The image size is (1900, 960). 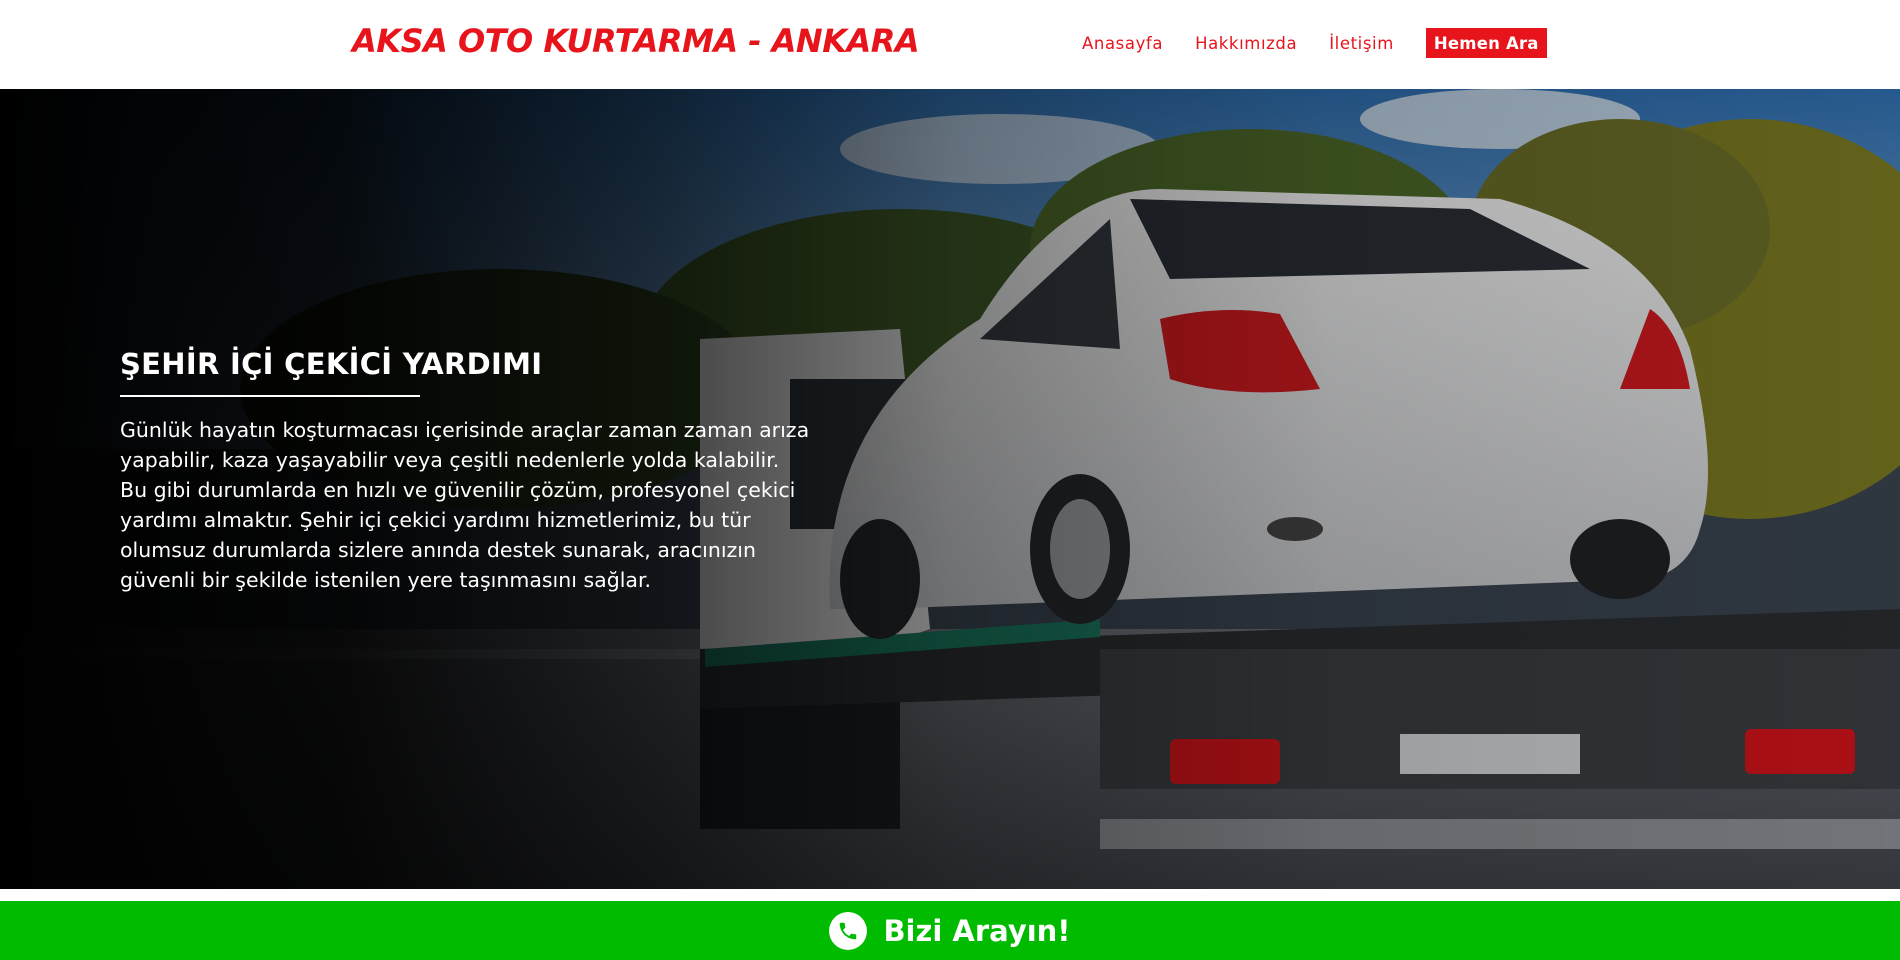 I want to click on hero-title: ŞEHİR İÇİ ÇEKİCİ YARDIMI, so click(x=331, y=364).